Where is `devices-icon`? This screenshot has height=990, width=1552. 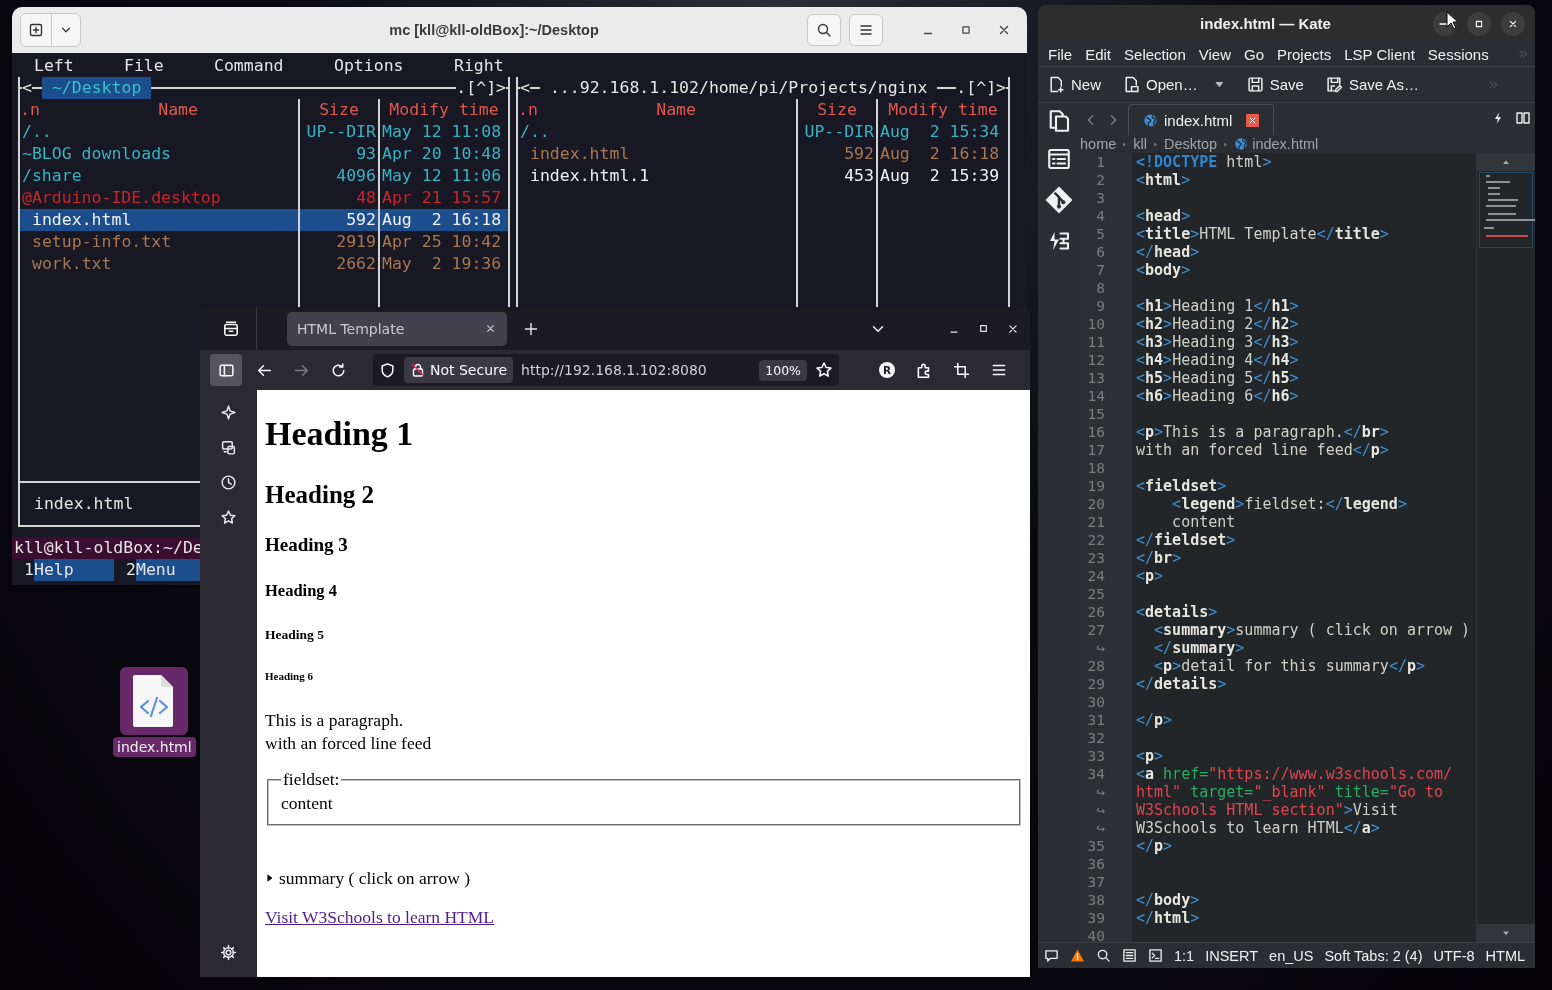 devices-icon is located at coordinates (228, 447).